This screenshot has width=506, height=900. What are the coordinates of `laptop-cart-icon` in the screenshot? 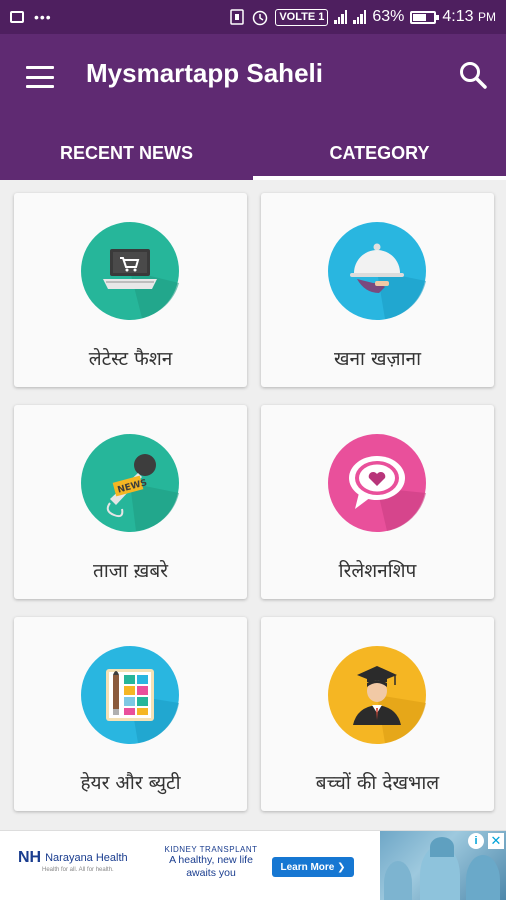 It's located at (130, 271).